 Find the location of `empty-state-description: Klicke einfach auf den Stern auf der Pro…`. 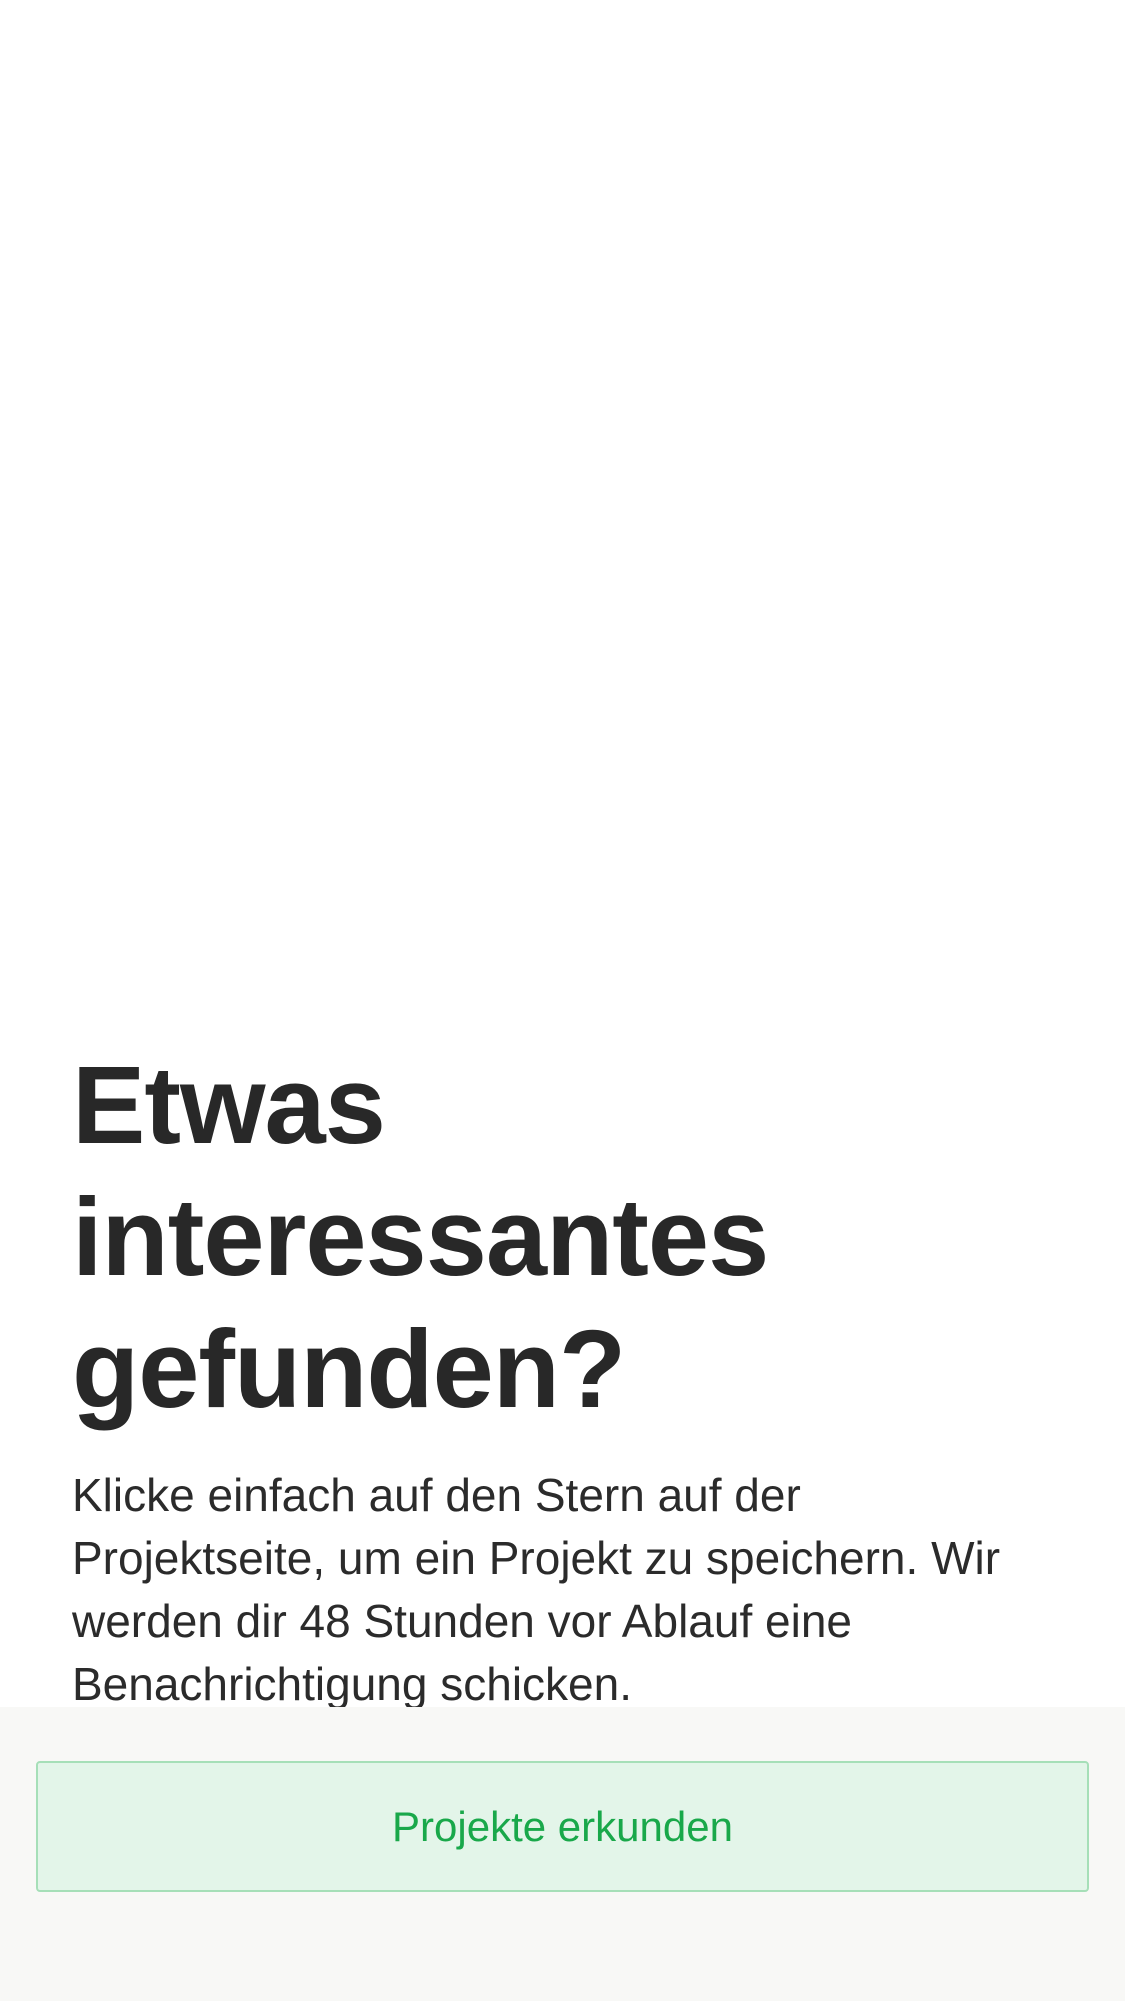

empty-state-description: Klicke einfach auf den Stern auf der Pro… is located at coordinates (536, 1589).